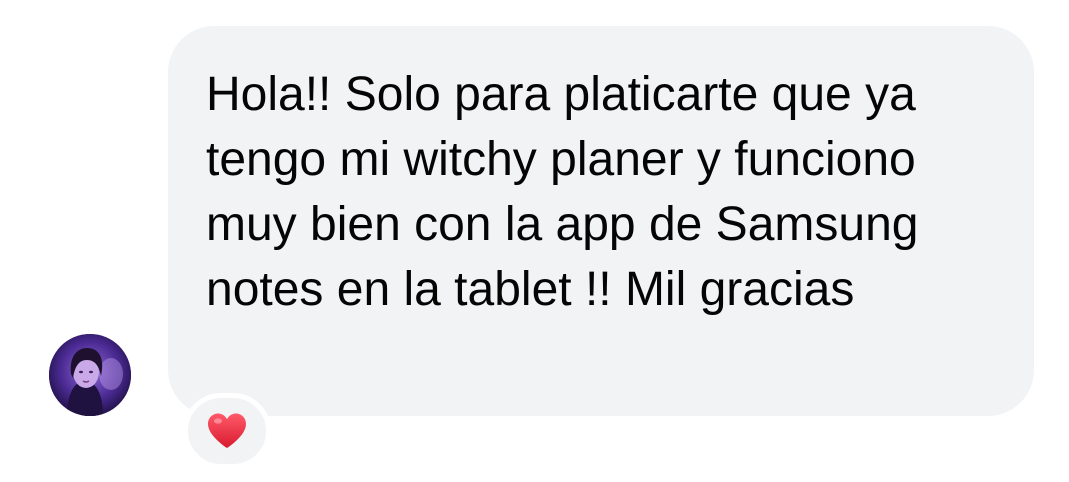 The height and width of the screenshot is (482, 1069). I want to click on red-heart-icon, so click(227, 430).